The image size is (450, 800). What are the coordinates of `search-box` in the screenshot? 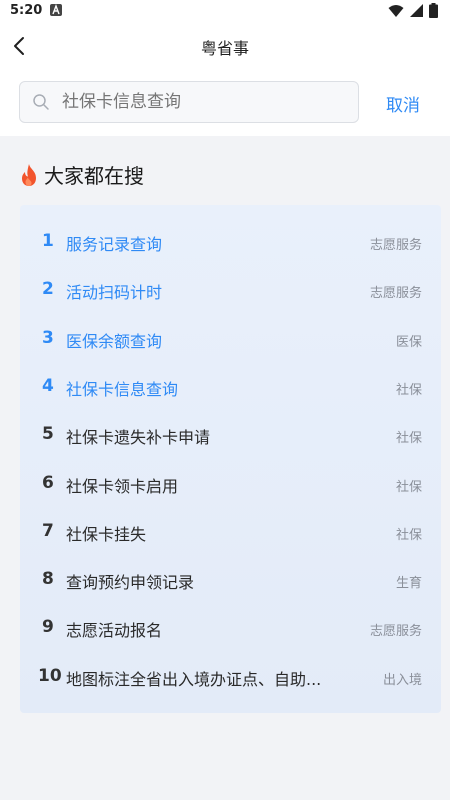 It's located at (189, 102).